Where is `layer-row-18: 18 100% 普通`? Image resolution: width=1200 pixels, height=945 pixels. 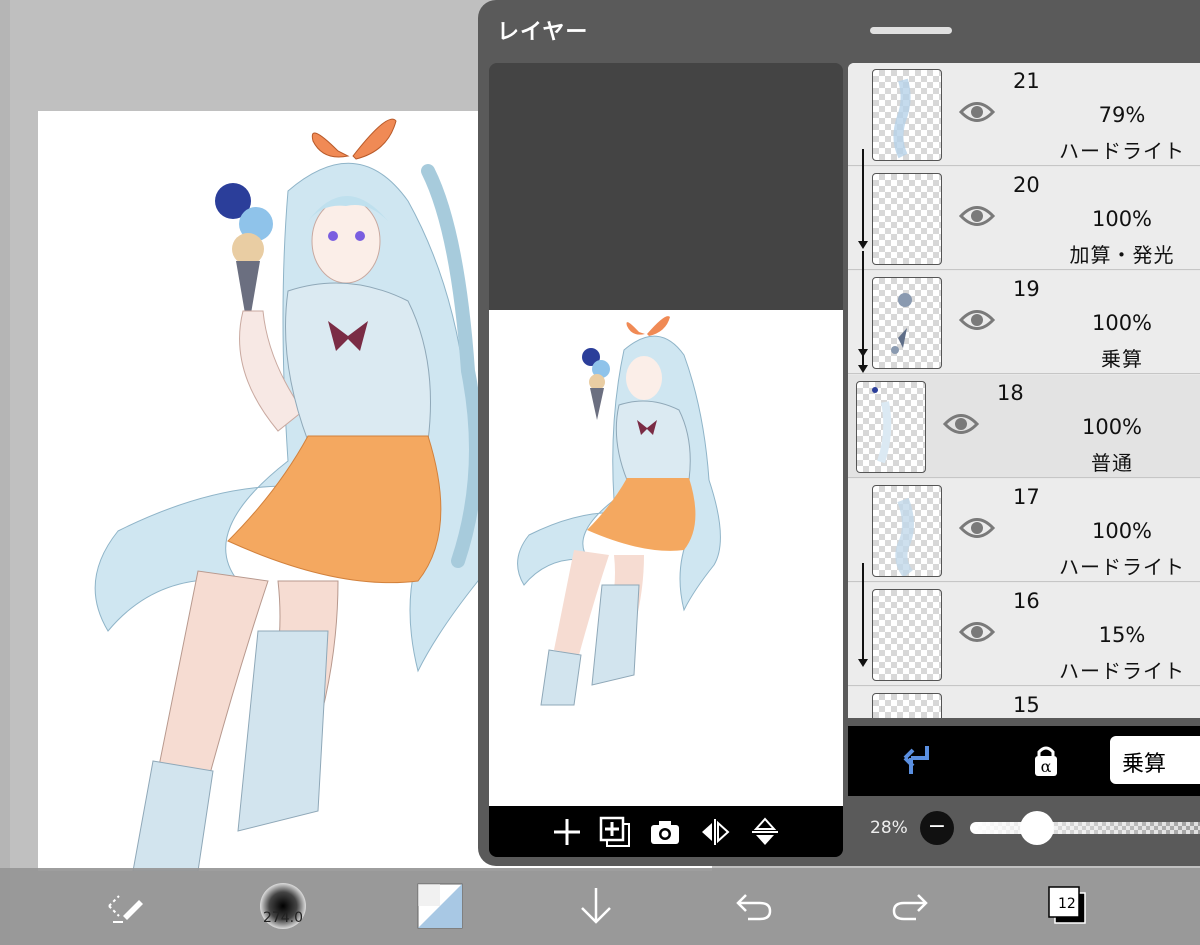
layer-row-18: 18 100% 普通 is located at coordinates (1024, 426).